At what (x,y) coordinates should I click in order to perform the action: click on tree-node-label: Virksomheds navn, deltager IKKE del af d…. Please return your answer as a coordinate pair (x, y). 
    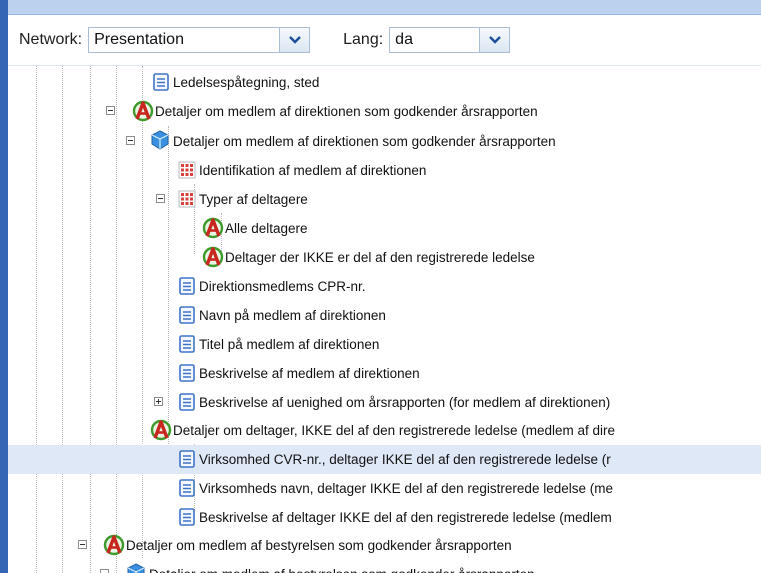
    Looking at the image, I should click on (406, 488).